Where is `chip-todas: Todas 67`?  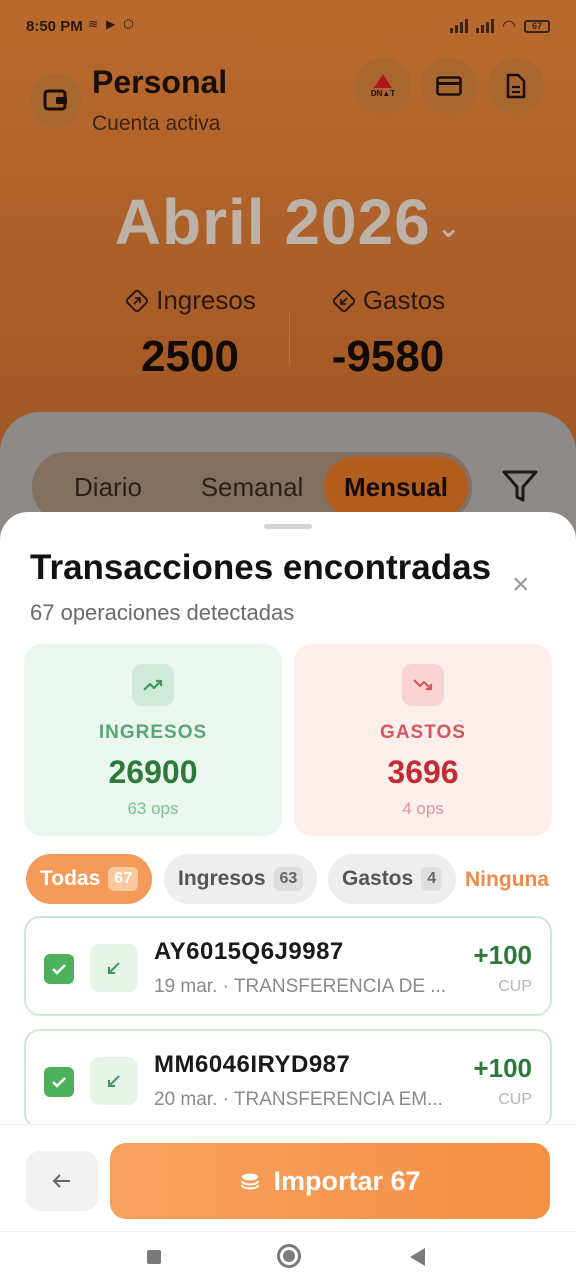
chip-todas: Todas 67 is located at coordinates (89, 879).